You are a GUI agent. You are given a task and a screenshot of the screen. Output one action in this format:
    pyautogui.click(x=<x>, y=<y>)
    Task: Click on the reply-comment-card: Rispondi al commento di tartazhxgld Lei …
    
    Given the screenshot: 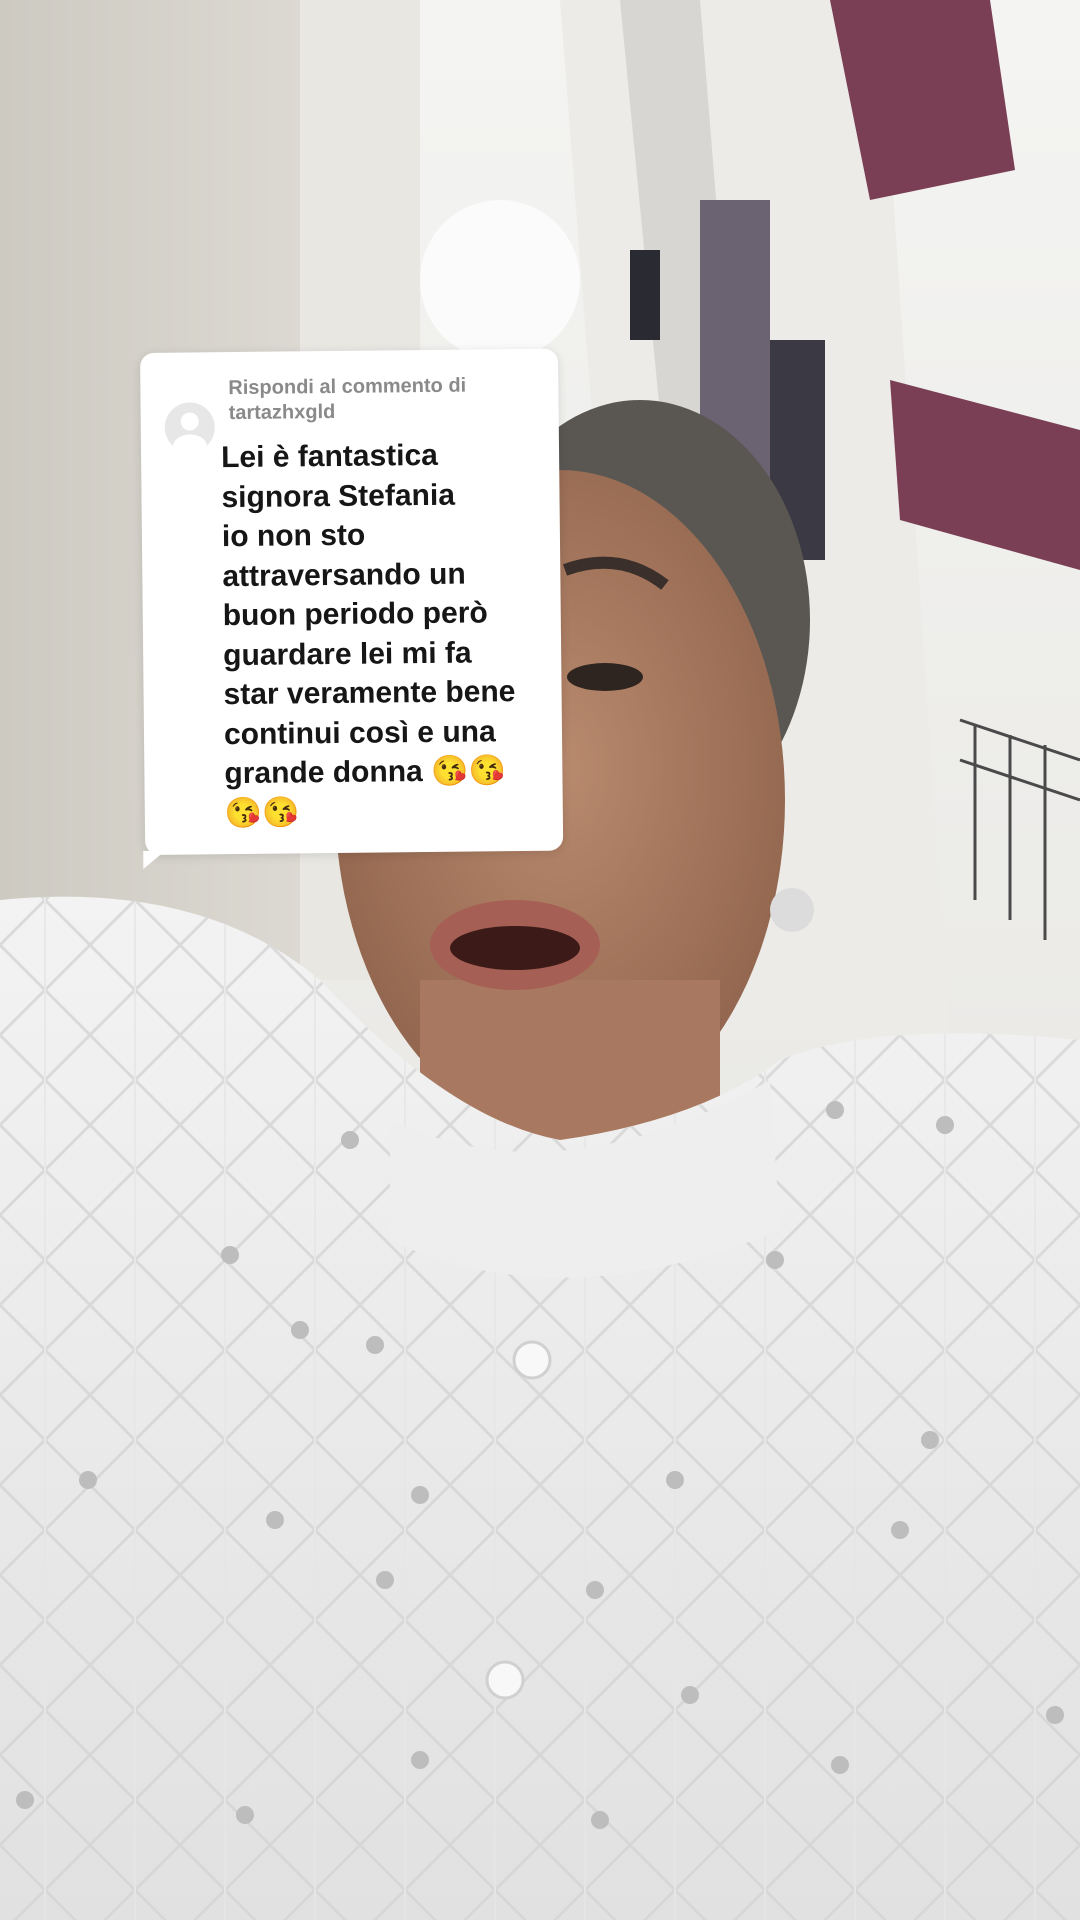 What is the action you would take?
    pyautogui.click(x=352, y=601)
    